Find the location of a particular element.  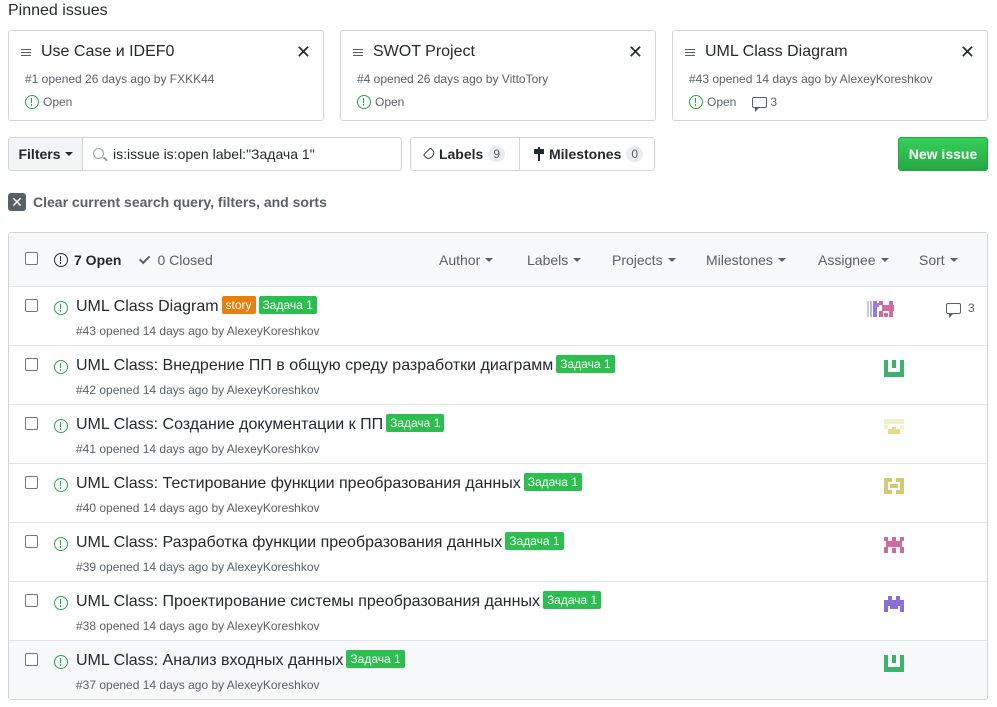

author-filter-dropdown: Author is located at coordinates (466, 260).